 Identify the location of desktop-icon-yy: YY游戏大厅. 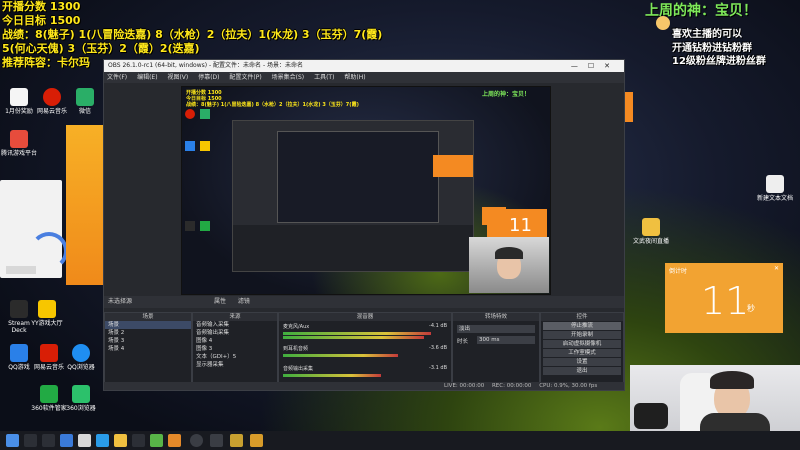
(47, 313).